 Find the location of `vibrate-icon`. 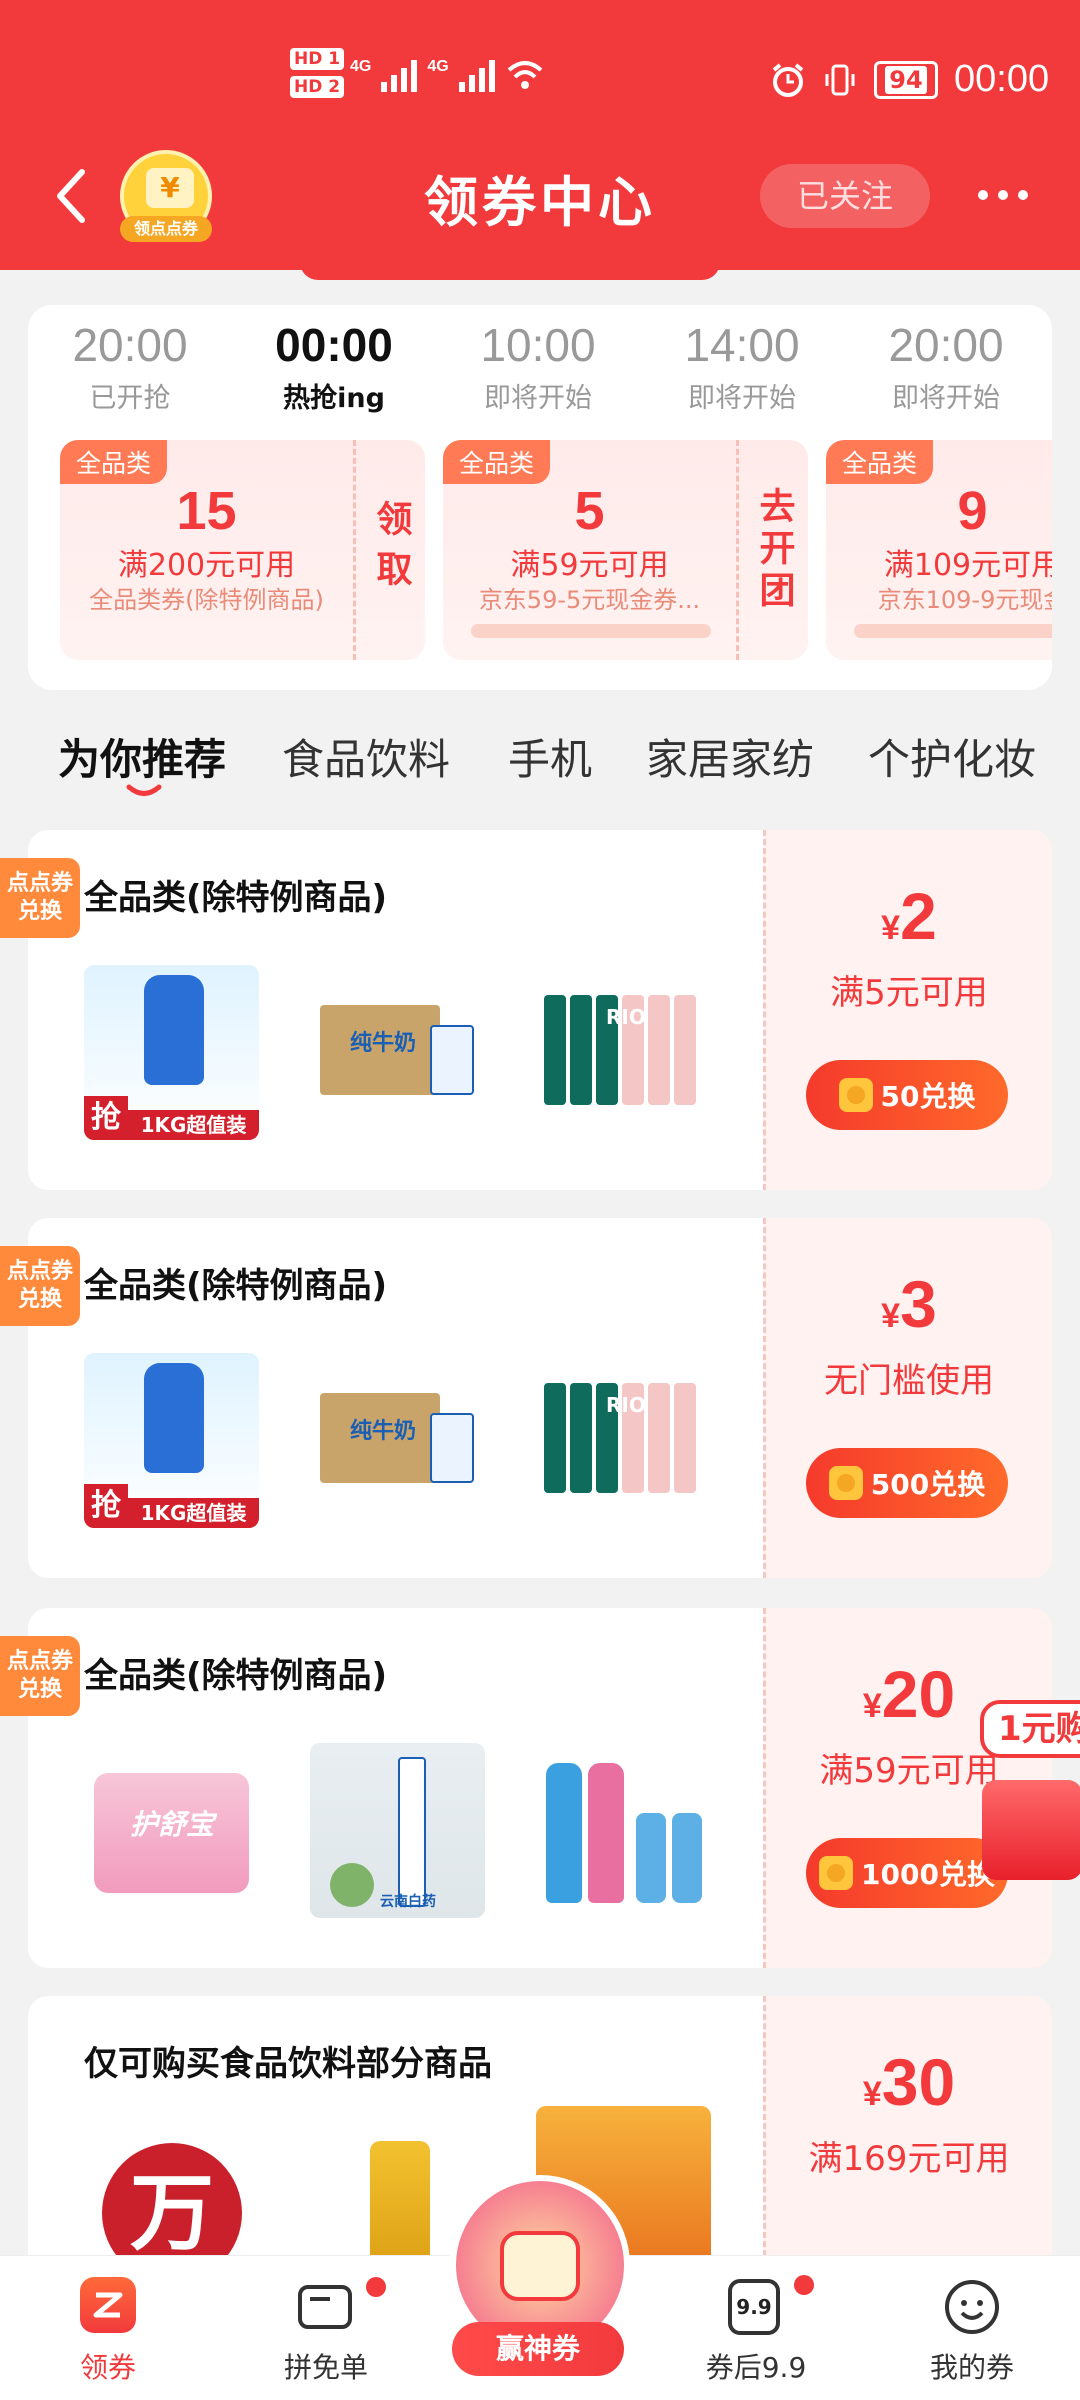

vibrate-icon is located at coordinates (840, 79).